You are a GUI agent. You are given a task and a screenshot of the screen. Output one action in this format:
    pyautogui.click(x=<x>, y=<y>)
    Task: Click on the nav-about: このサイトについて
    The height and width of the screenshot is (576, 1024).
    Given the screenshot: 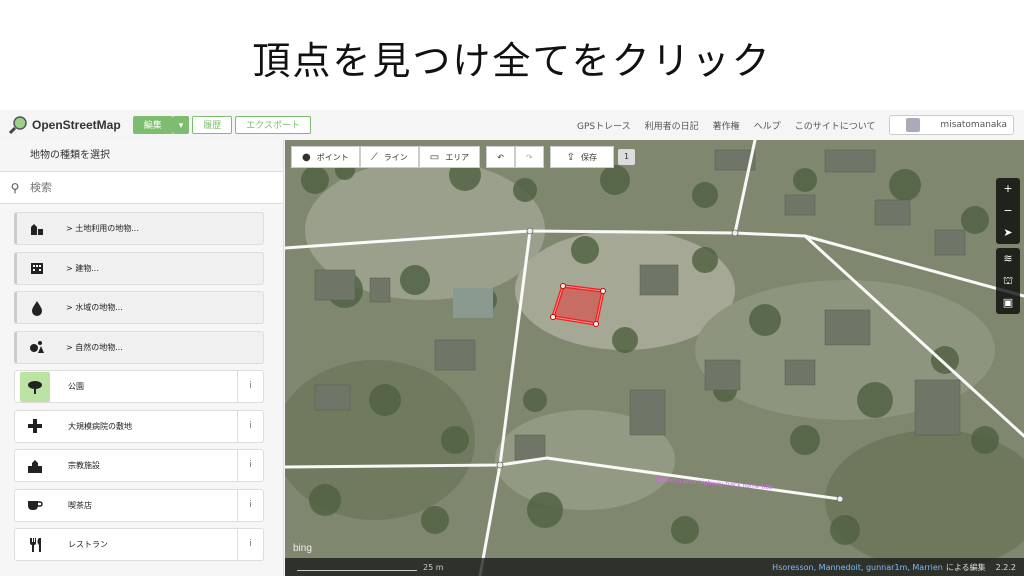 What is the action you would take?
    pyautogui.click(x=835, y=125)
    